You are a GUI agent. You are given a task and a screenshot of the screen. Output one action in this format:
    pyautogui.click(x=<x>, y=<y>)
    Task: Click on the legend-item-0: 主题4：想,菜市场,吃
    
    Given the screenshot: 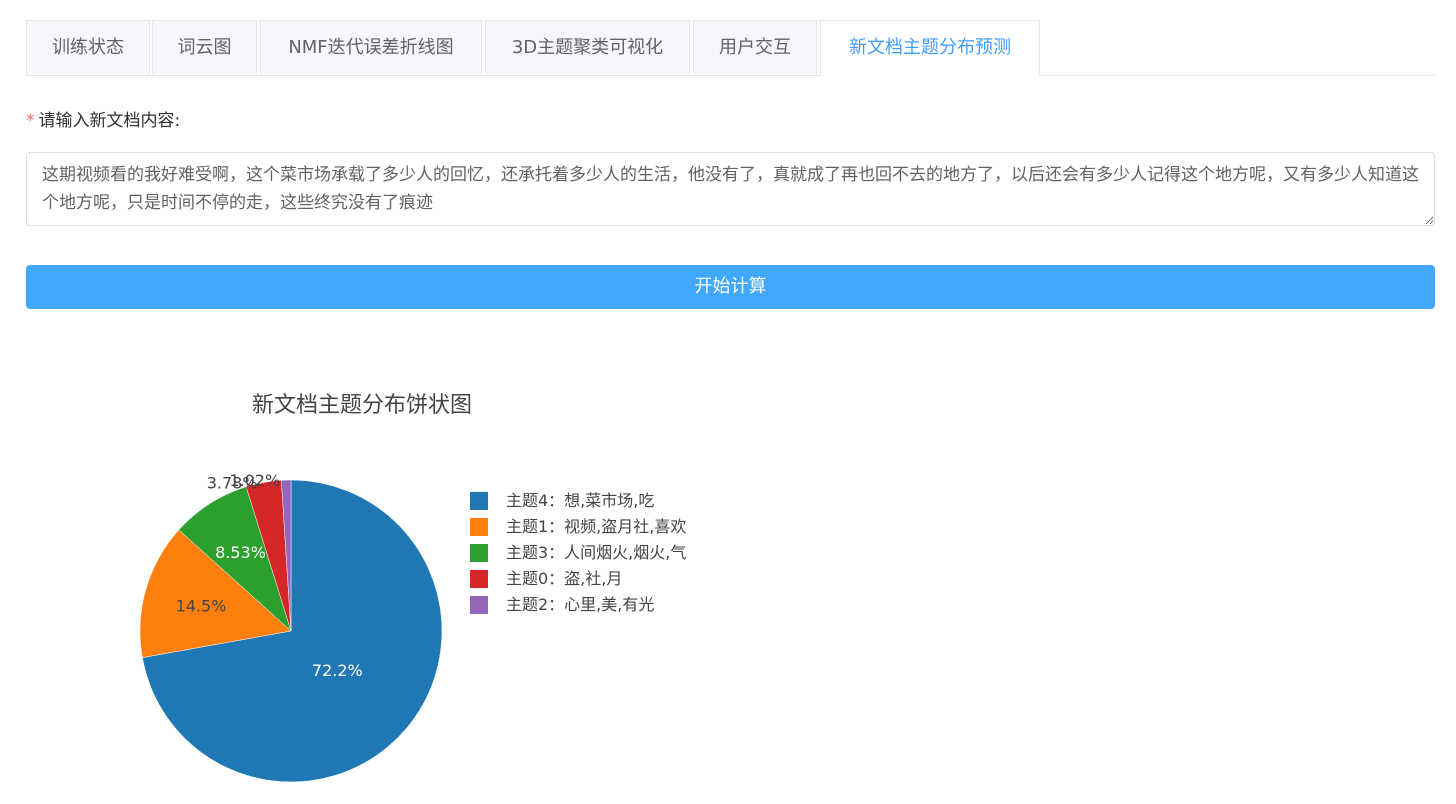 What is the action you would take?
    pyautogui.click(x=578, y=501)
    